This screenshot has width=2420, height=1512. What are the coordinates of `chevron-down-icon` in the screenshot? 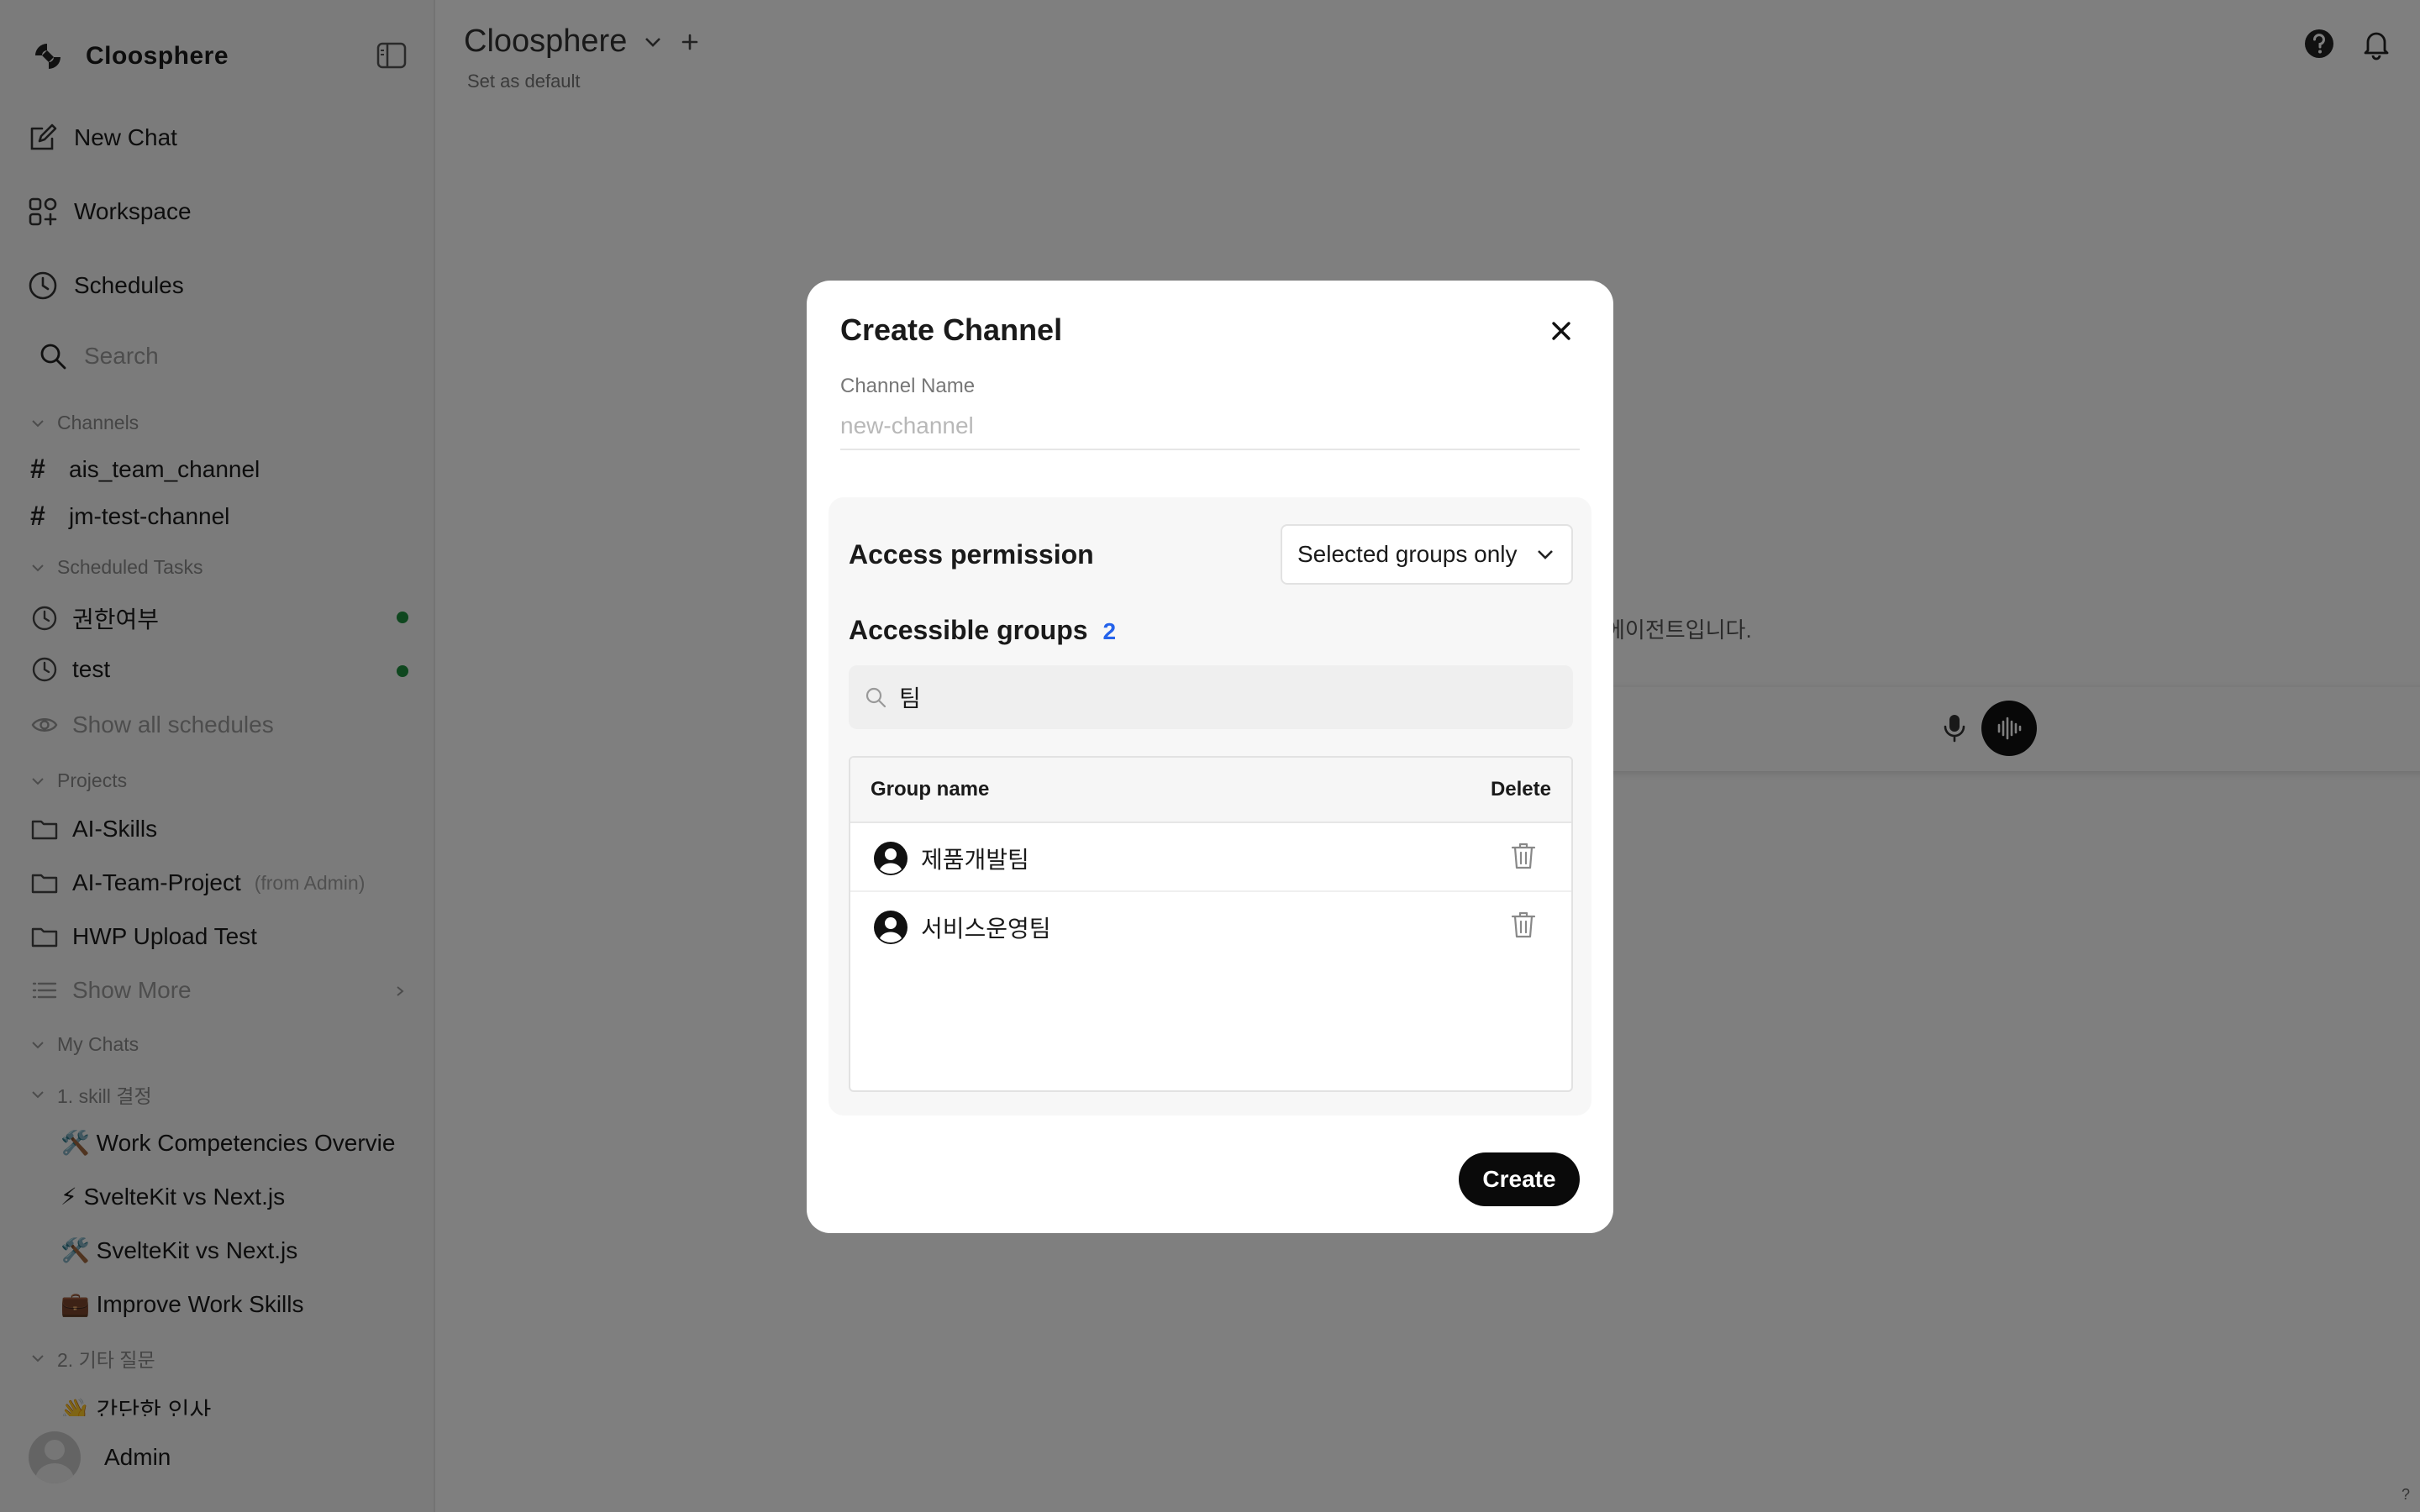 It's located at (1545, 554).